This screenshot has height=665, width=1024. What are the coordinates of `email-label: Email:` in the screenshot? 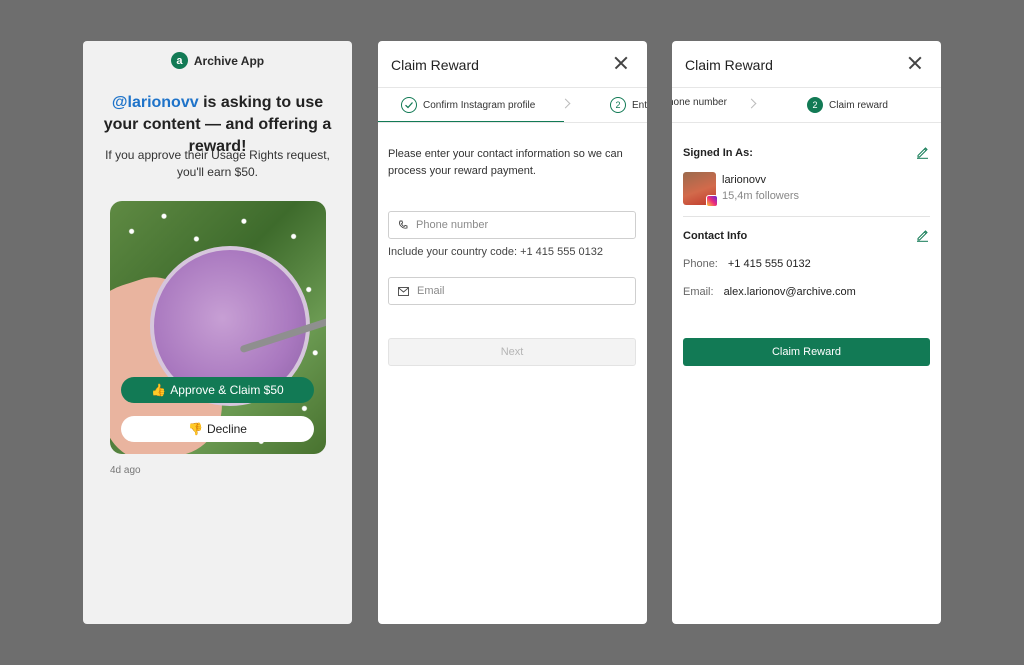 It's located at (698, 292).